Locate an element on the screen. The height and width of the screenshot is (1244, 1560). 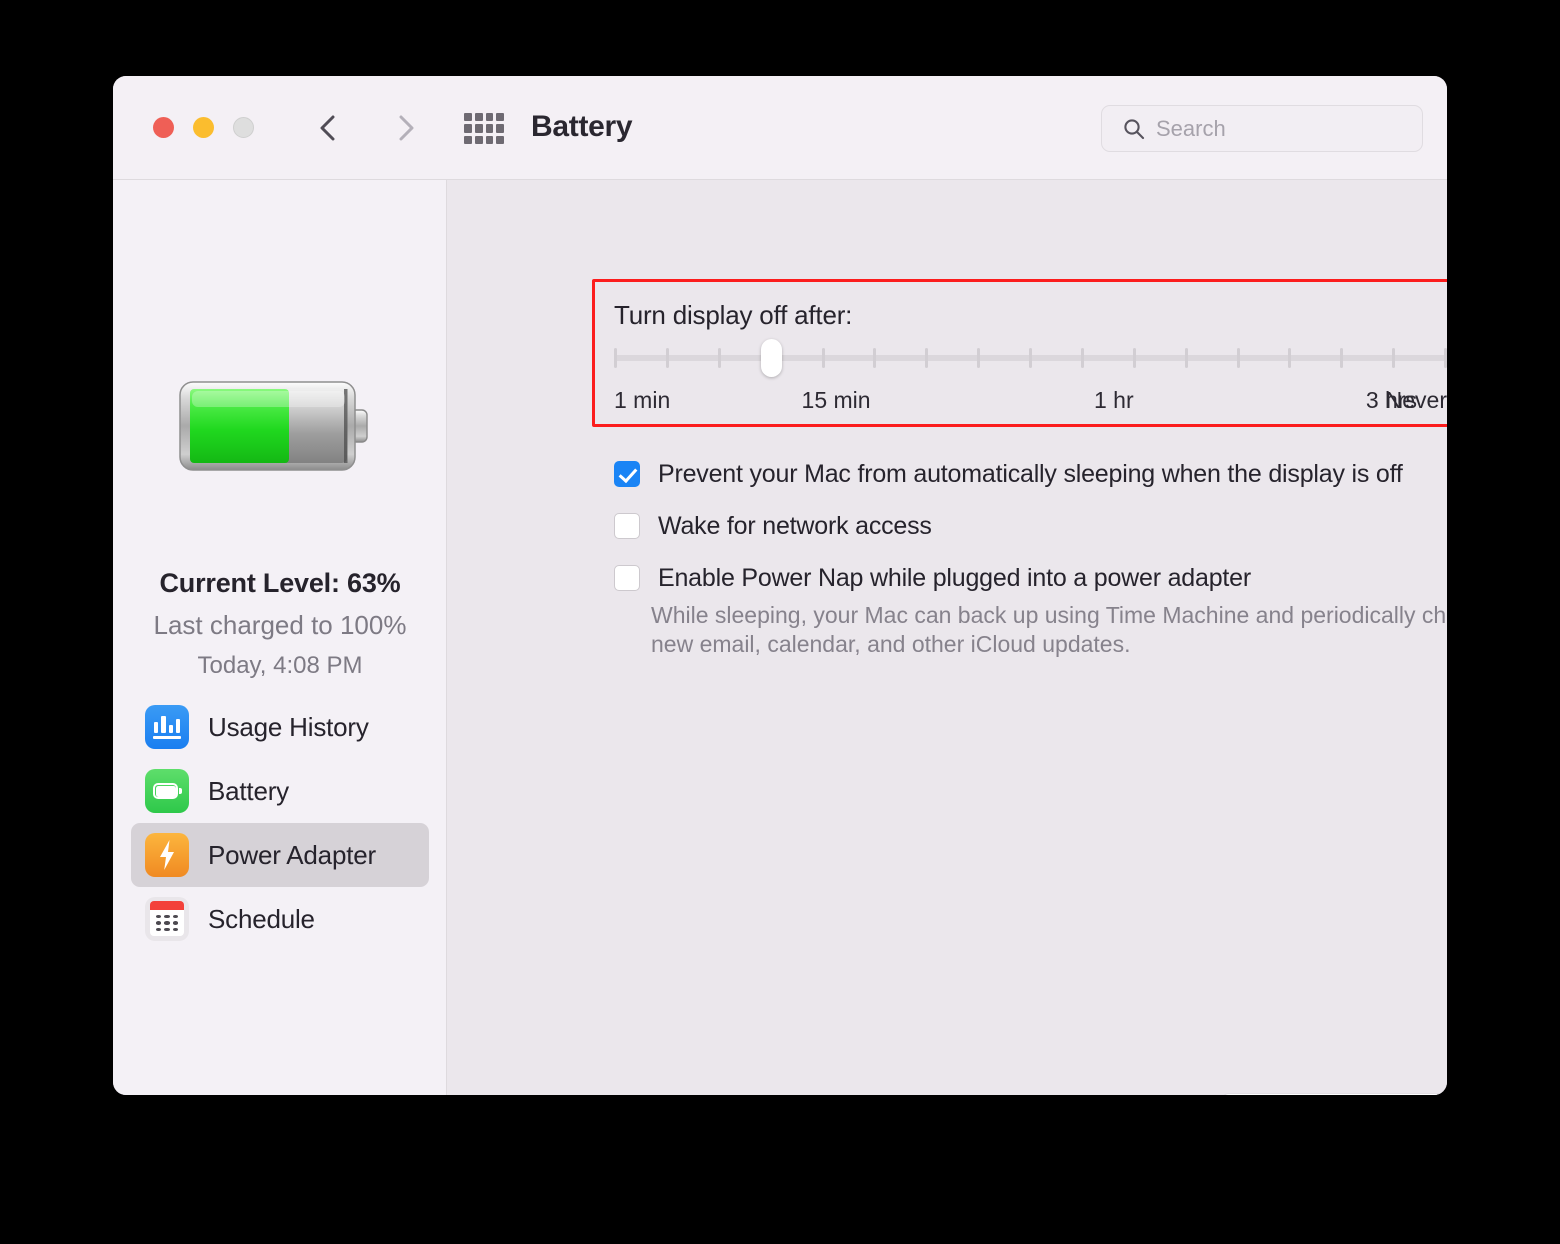
search-icon is located at coordinates (1134, 129).